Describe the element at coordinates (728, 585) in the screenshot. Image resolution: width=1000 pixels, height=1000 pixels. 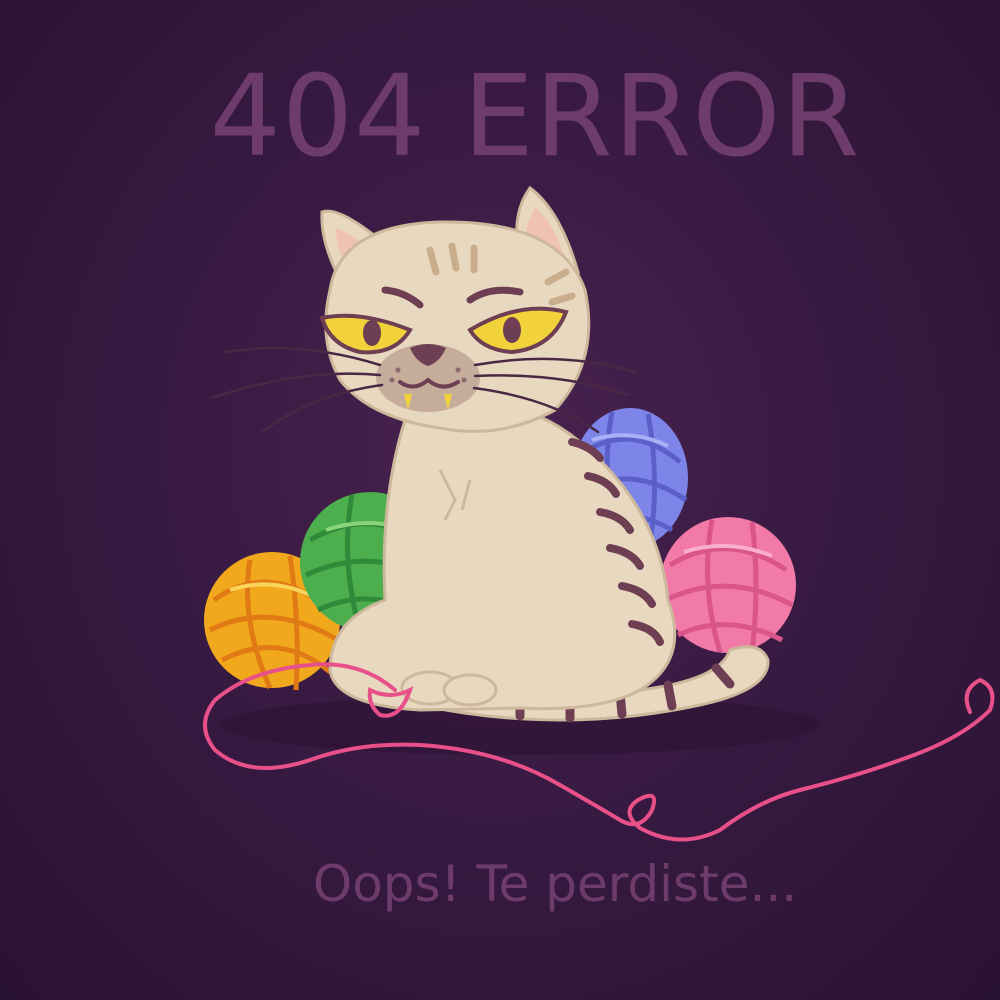
I see `yarn-ball-icon` at that location.